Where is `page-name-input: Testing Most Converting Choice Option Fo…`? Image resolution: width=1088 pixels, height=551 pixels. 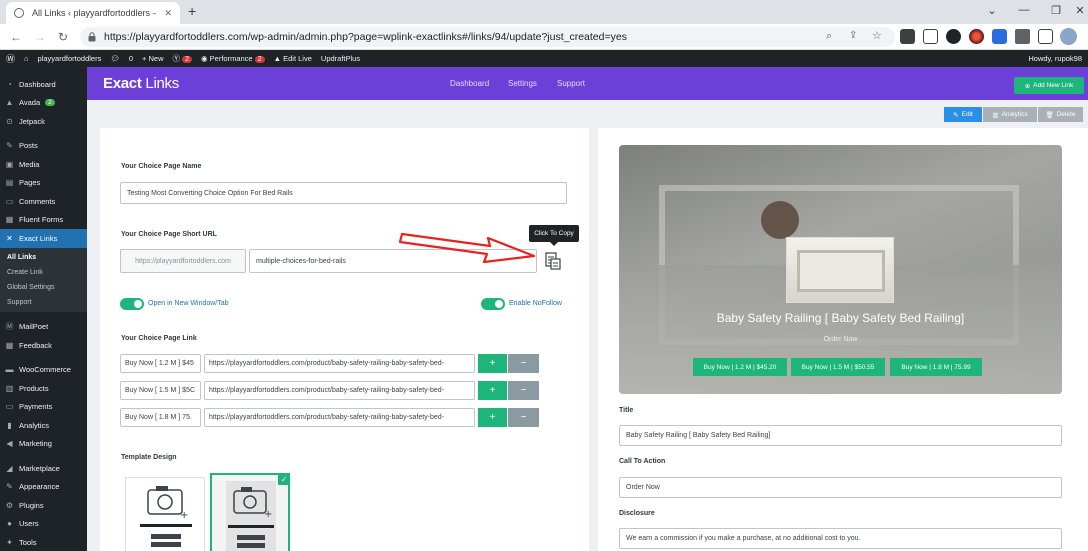
page-name-input: Testing Most Converting Choice Option Fo… is located at coordinates (343, 193).